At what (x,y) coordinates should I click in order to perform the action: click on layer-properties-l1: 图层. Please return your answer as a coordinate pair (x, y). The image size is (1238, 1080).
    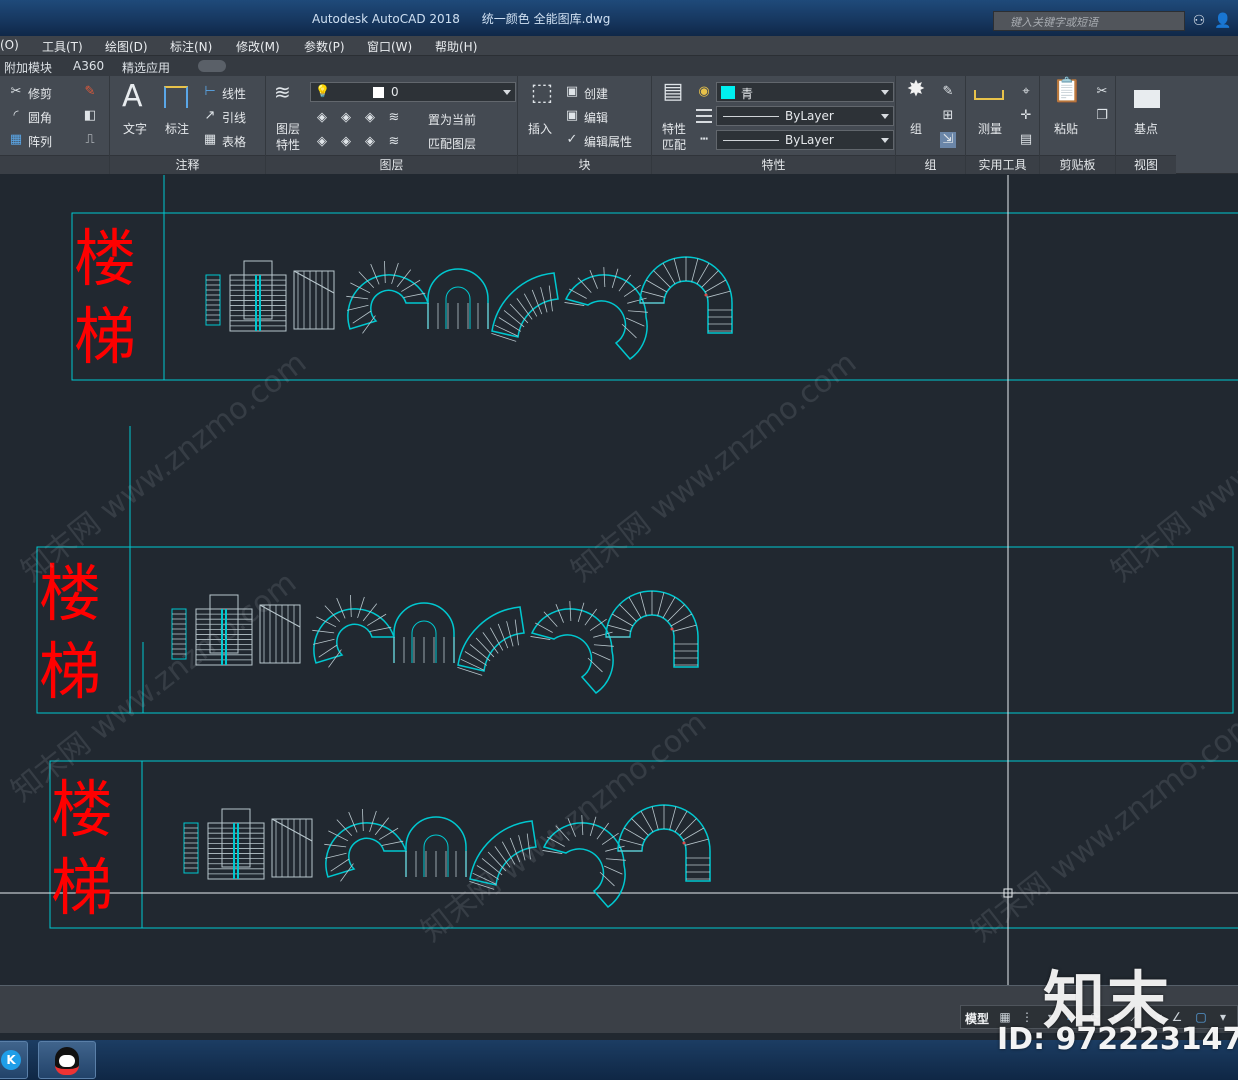
    Looking at the image, I should click on (288, 128).